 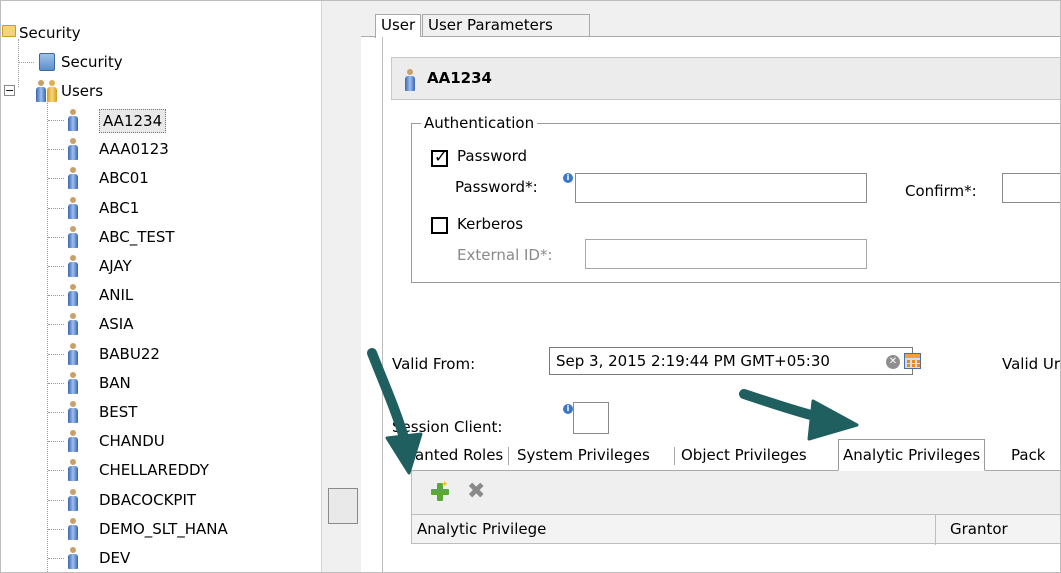 What do you see at coordinates (744, 456) in the screenshot?
I see `tab-object-privileges: Object Privileges` at bounding box center [744, 456].